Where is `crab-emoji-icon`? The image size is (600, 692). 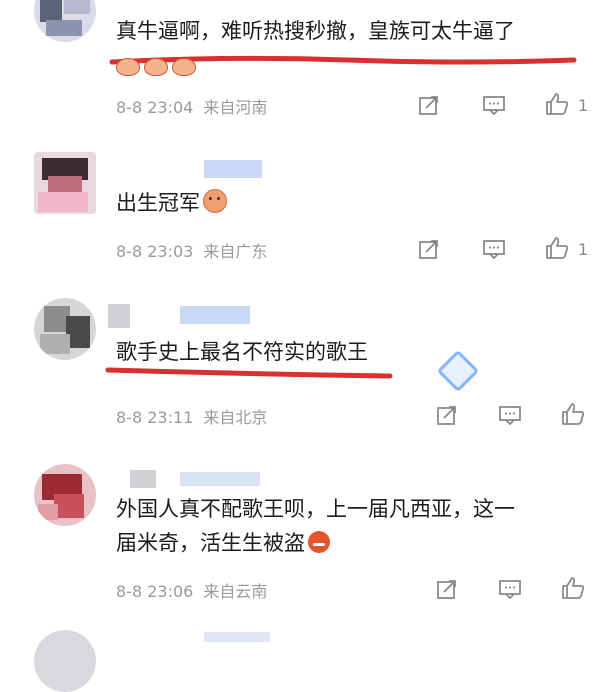
crab-emoji-icon is located at coordinates (215, 201).